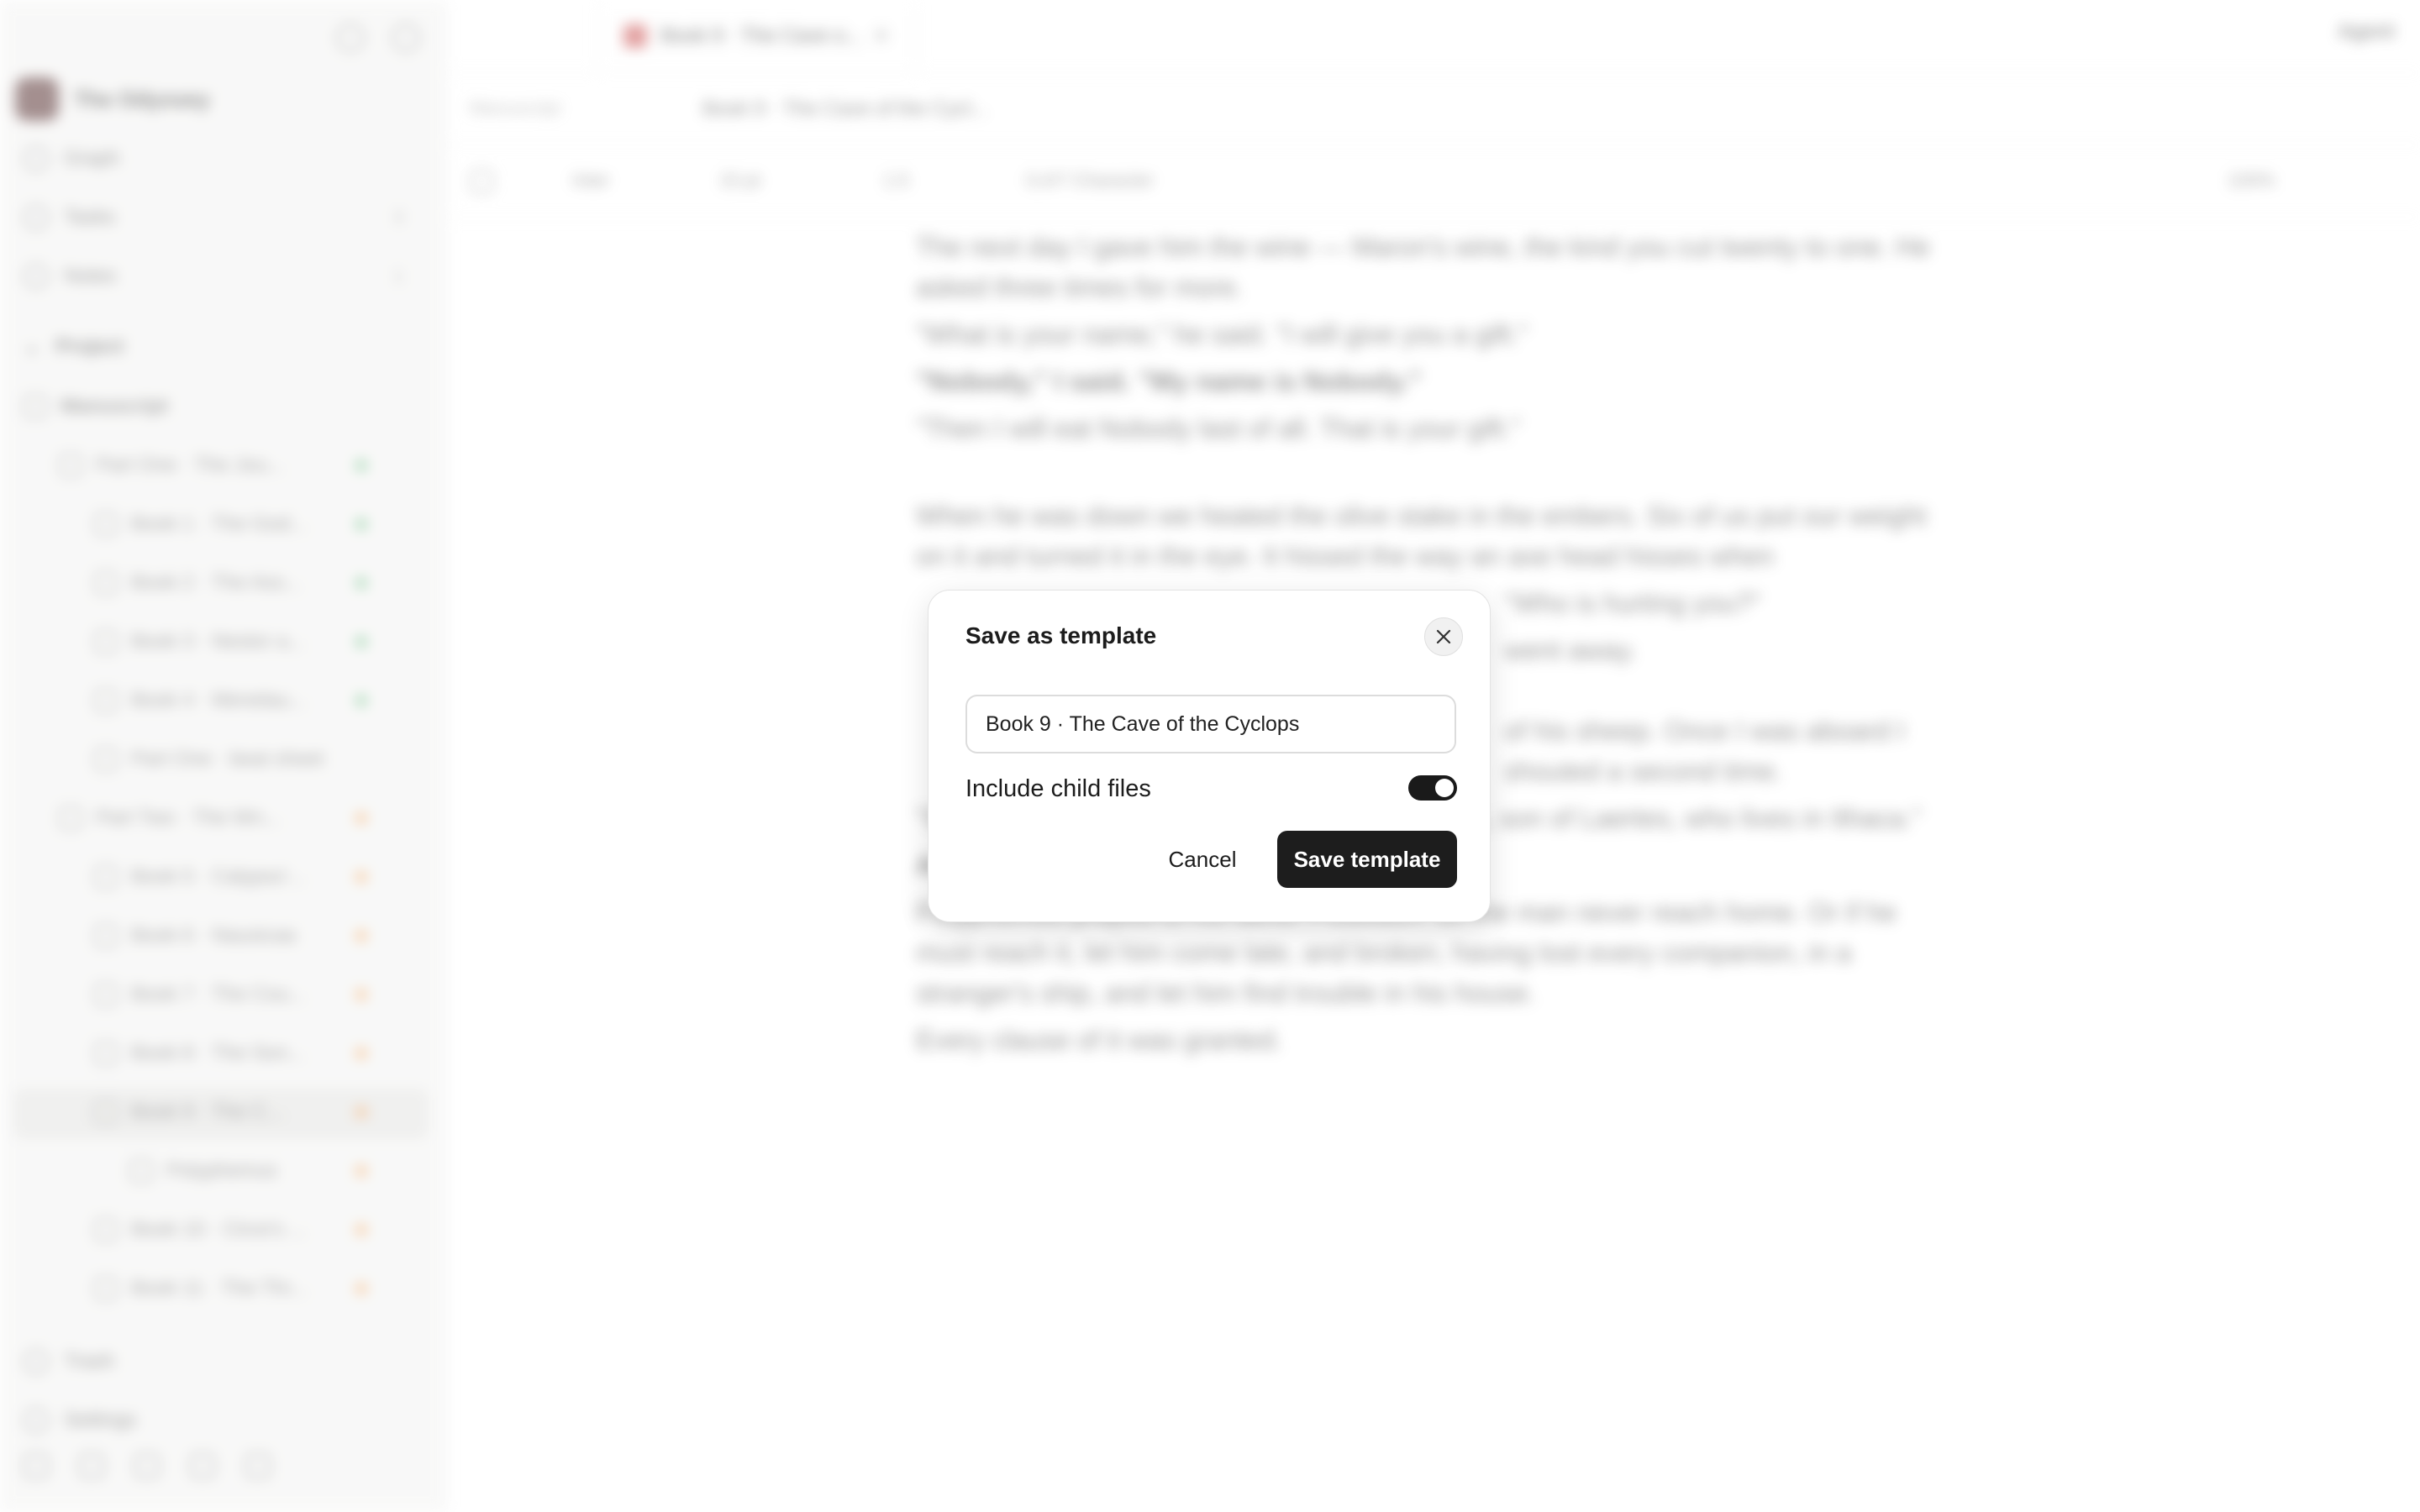 This screenshot has width=2420, height=1512. What do you see at coordinates (2251, 181) in the screenshot?
I see `zoom-select: 100%` at bounding box center [2251, 181].